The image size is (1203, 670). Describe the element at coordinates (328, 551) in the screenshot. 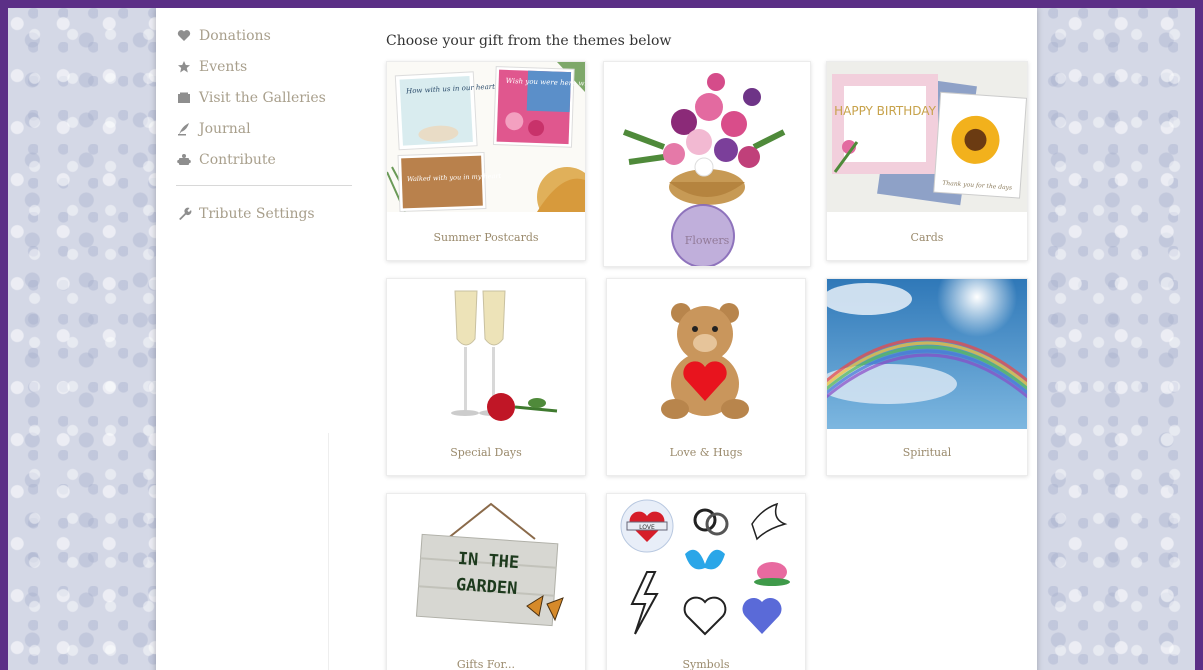

I see `sidebar-border` at that location.